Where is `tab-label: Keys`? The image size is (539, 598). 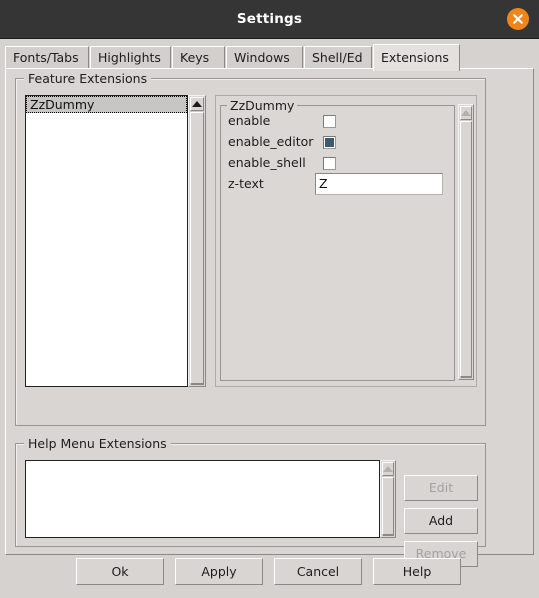
tab-label: Keys is located at coordinates (195, 57).